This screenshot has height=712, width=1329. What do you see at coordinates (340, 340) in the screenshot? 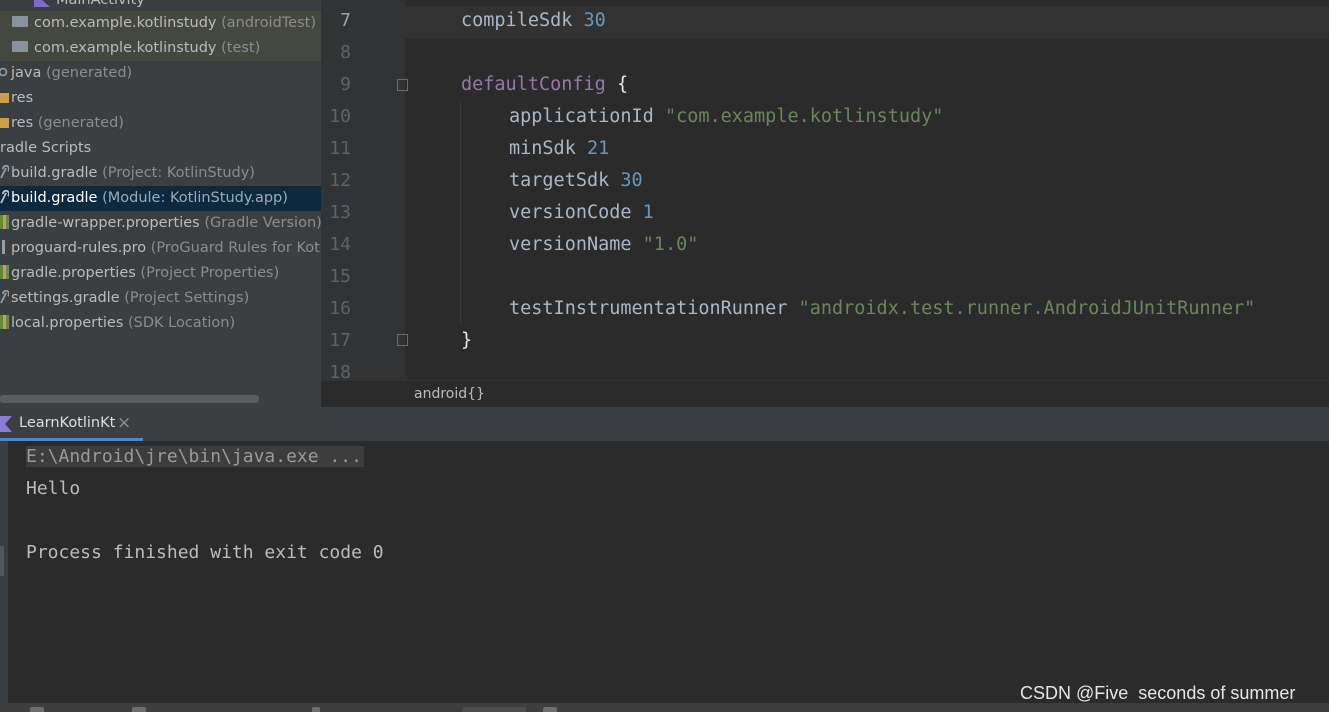
I see `line-number: 17` at bounding box center [340, 340].